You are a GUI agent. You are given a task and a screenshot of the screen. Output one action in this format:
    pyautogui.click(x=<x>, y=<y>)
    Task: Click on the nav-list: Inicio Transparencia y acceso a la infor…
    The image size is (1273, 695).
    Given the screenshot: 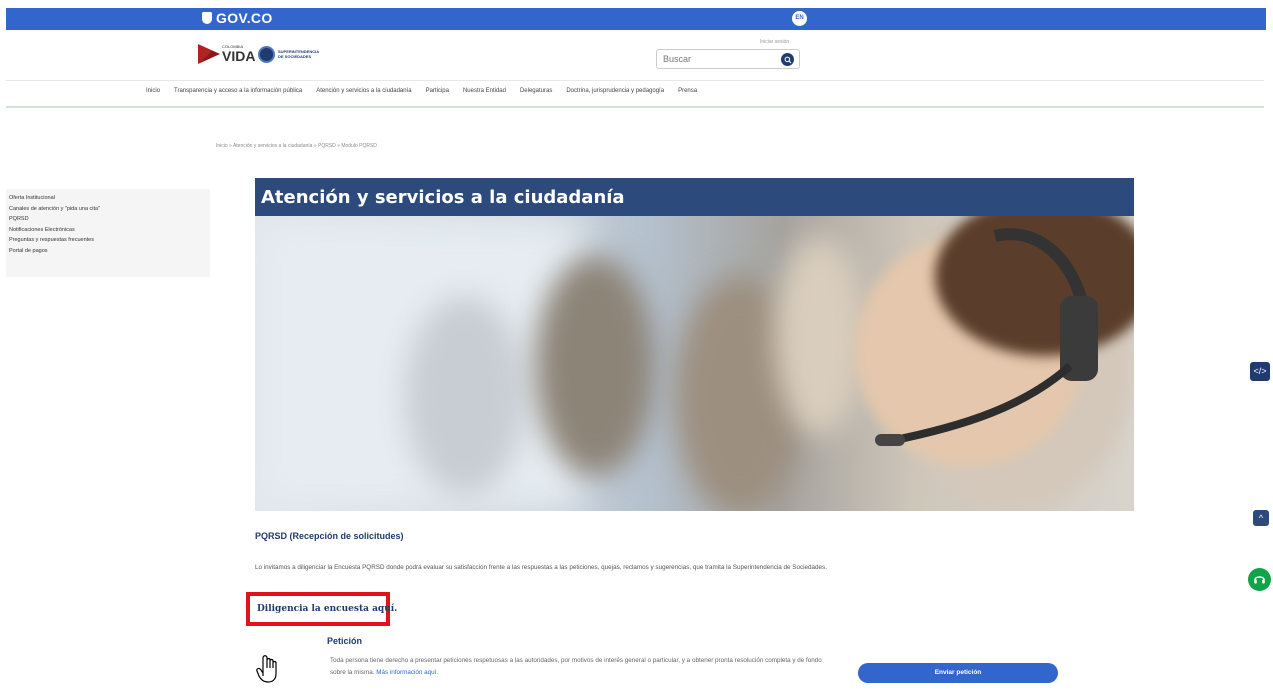 What is the action you would take?
    pyautogui.click(x=428, y=91)
    